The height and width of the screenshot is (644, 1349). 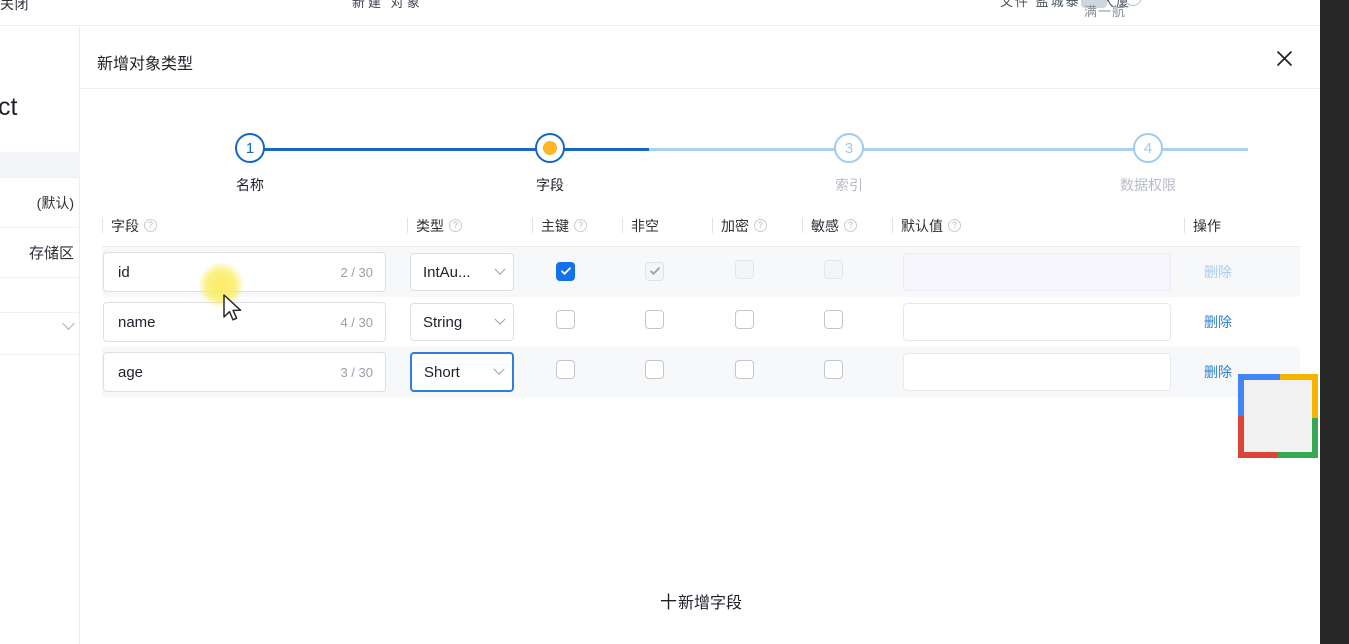 I want to click on cell-field: name 4 / 30, so click(x=254, y=322).